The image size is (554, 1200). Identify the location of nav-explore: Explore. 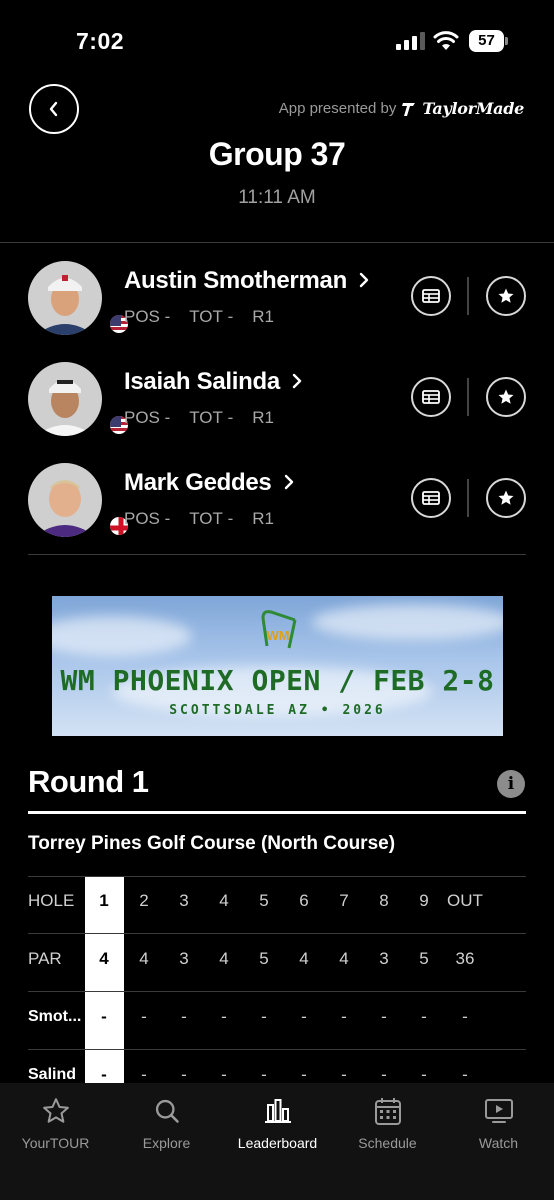
(166, 1122).